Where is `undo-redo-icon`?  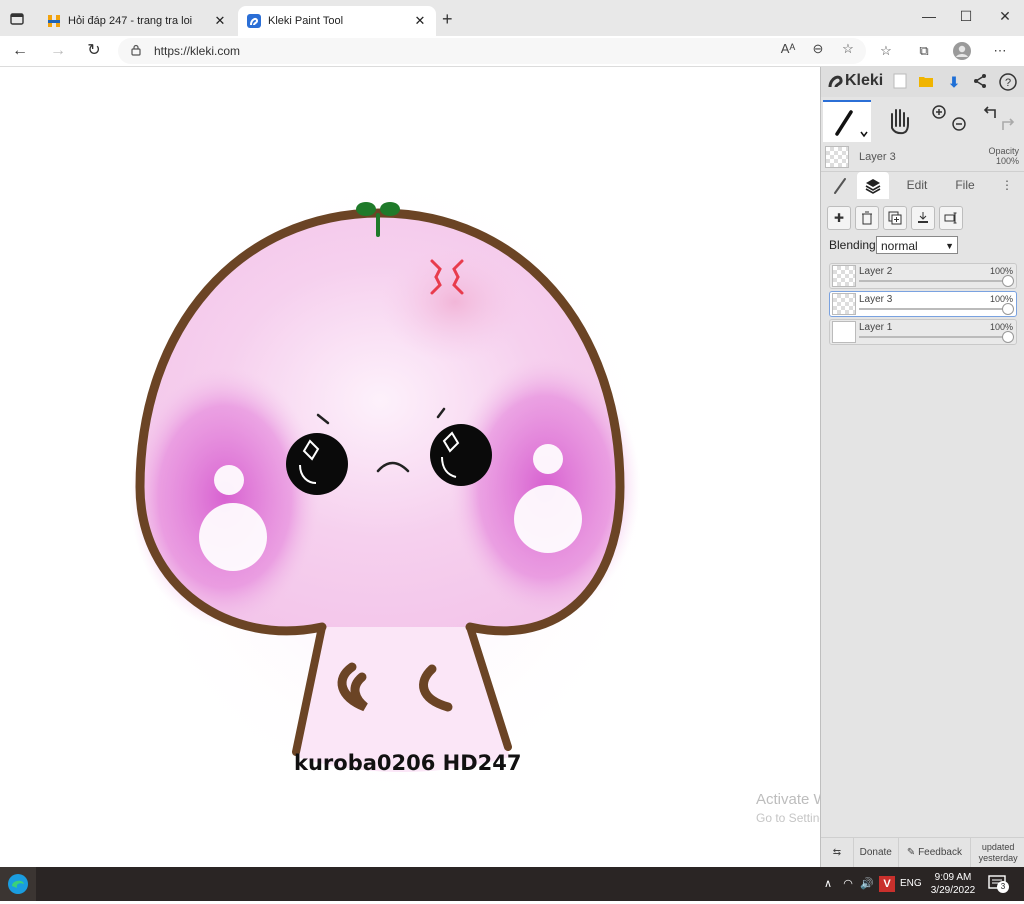
undo-redo-icon is located at coordinates (999, 118).